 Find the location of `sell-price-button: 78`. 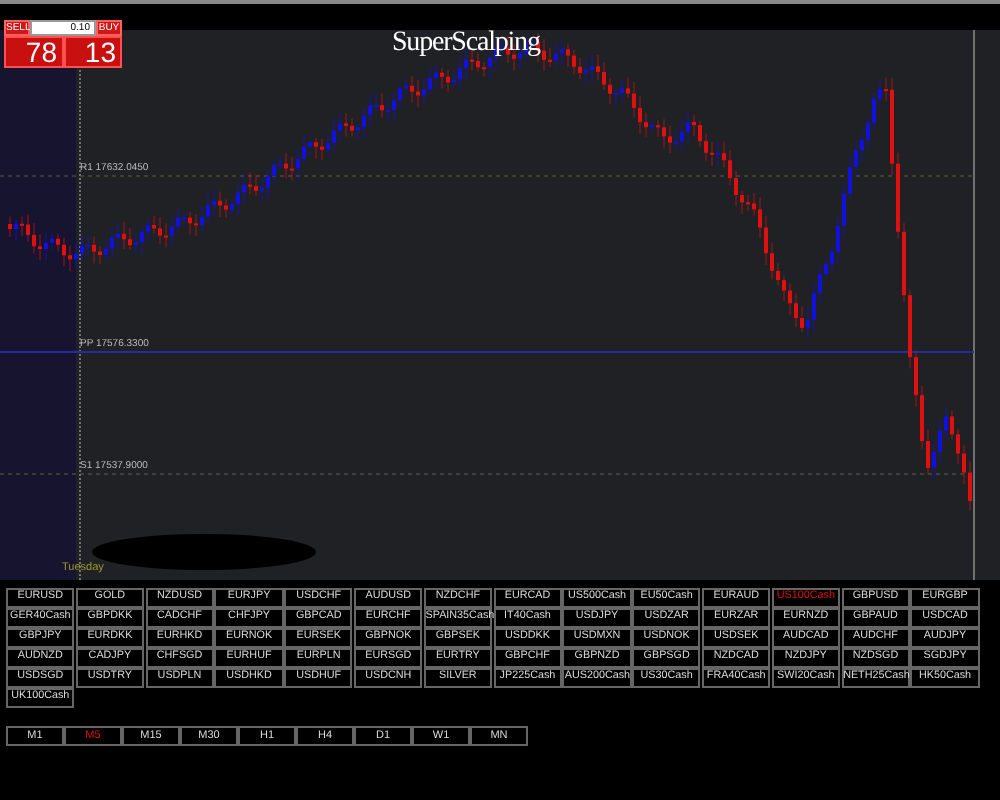

sell-price-button: 78 is located at coordinates (33, 52).